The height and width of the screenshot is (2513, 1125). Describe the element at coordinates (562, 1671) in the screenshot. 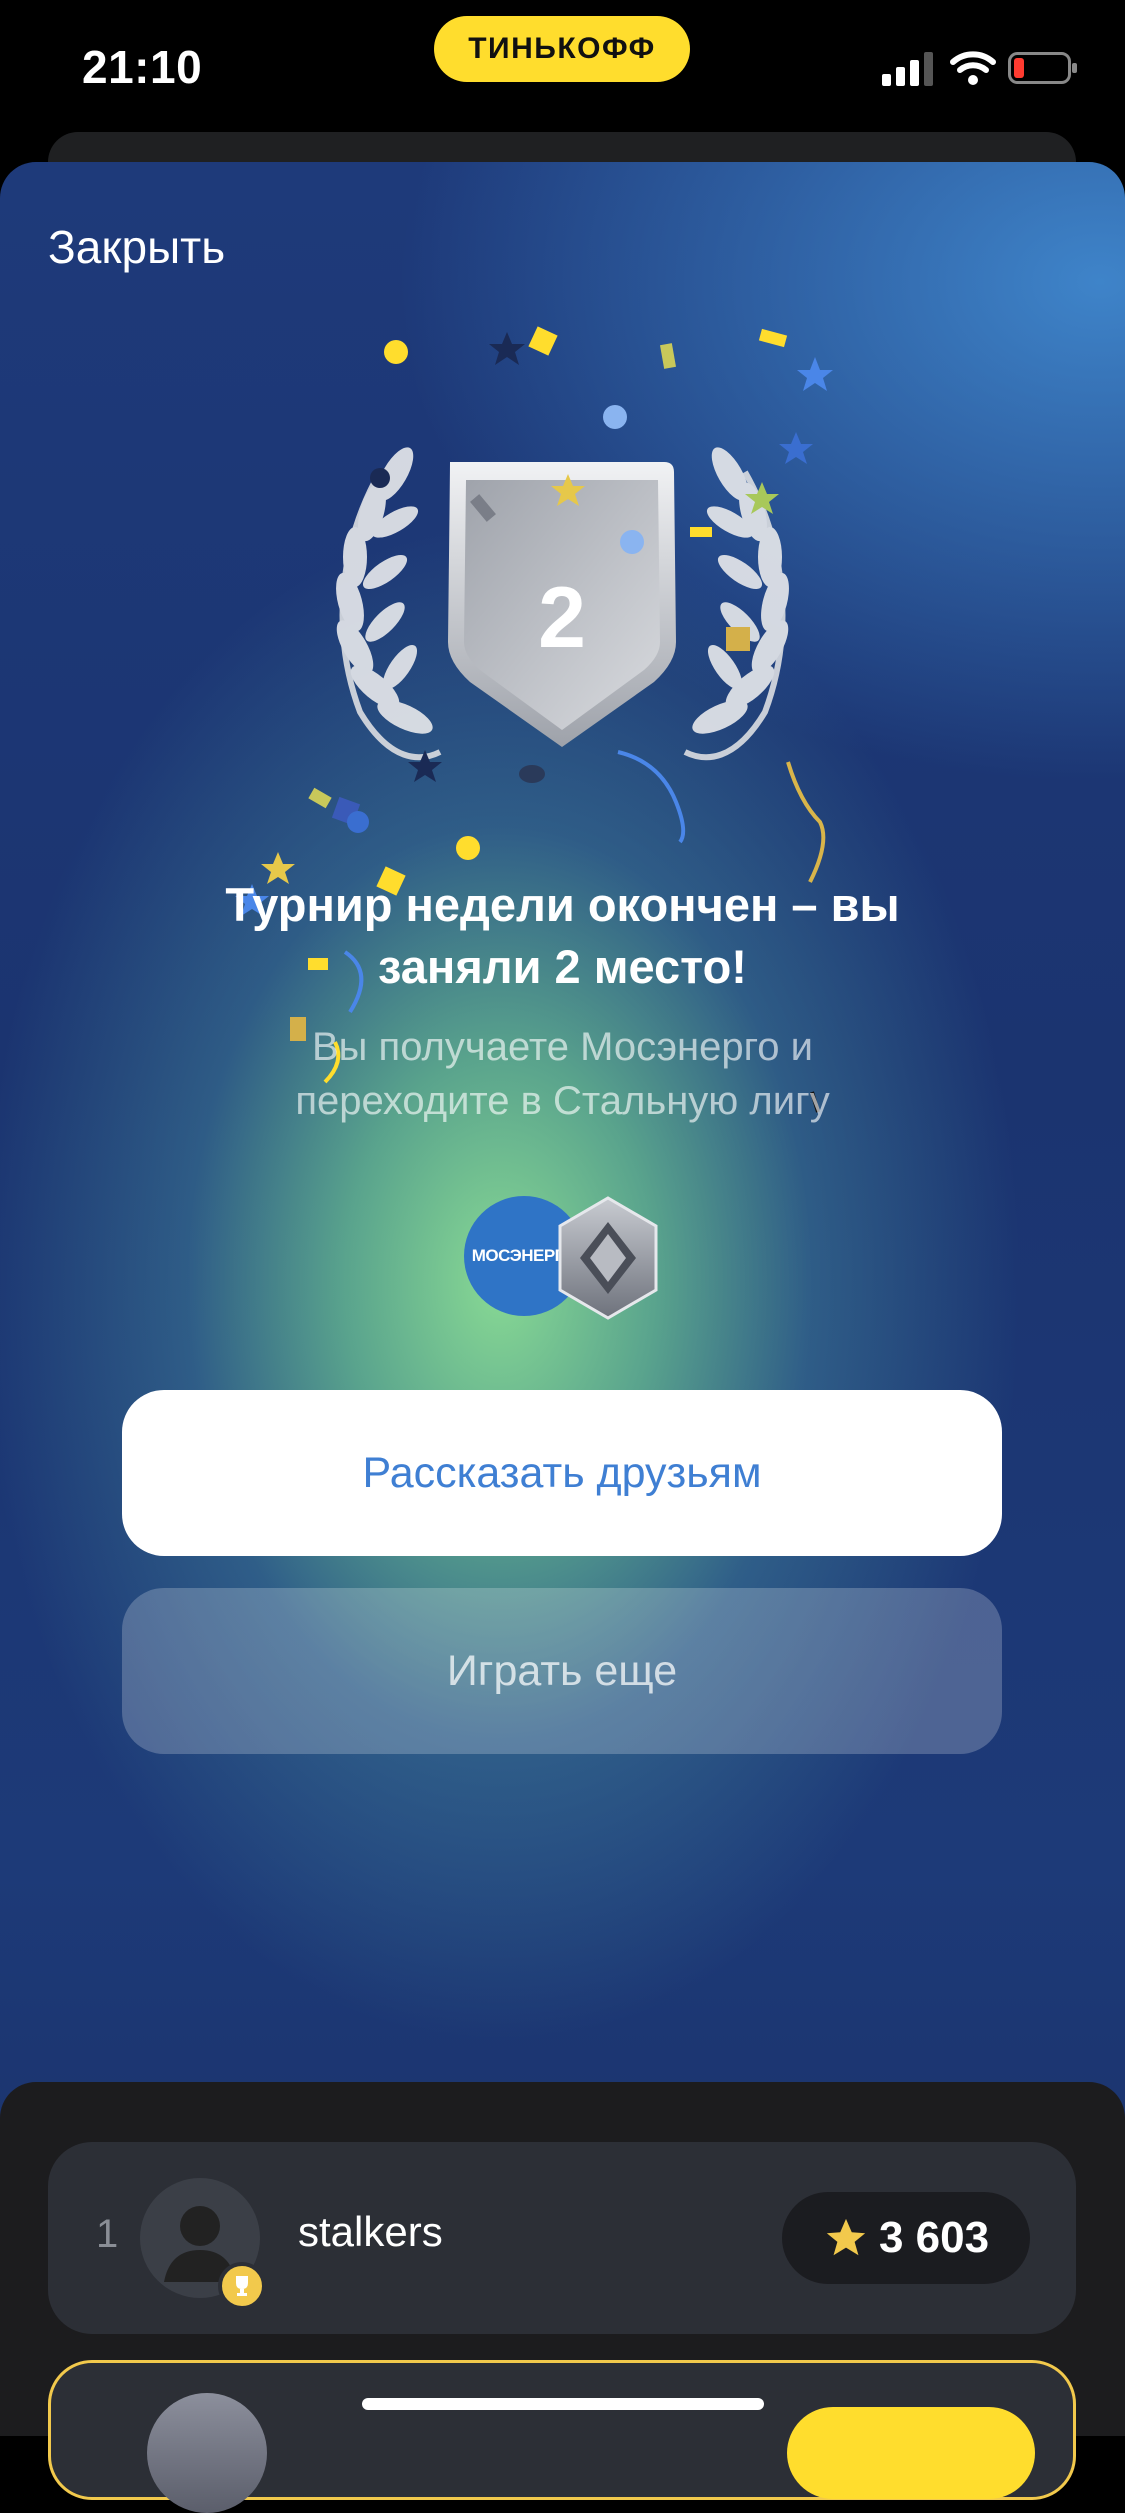

I see `play-again-button: Играть еще` at that location.